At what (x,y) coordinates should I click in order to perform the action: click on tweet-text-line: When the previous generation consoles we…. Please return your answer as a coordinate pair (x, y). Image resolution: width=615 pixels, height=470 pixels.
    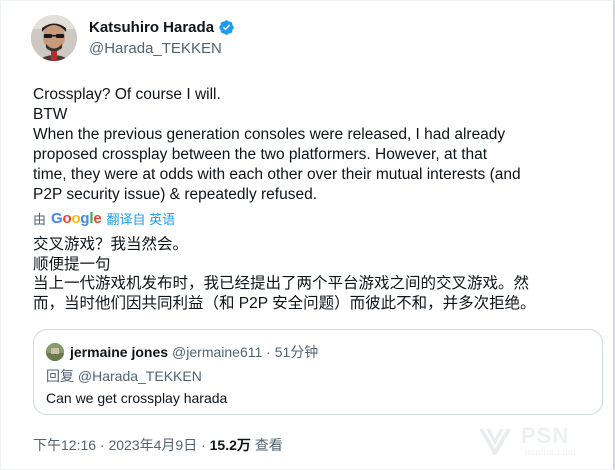
    Looking at the image, I should click on (269, 134).